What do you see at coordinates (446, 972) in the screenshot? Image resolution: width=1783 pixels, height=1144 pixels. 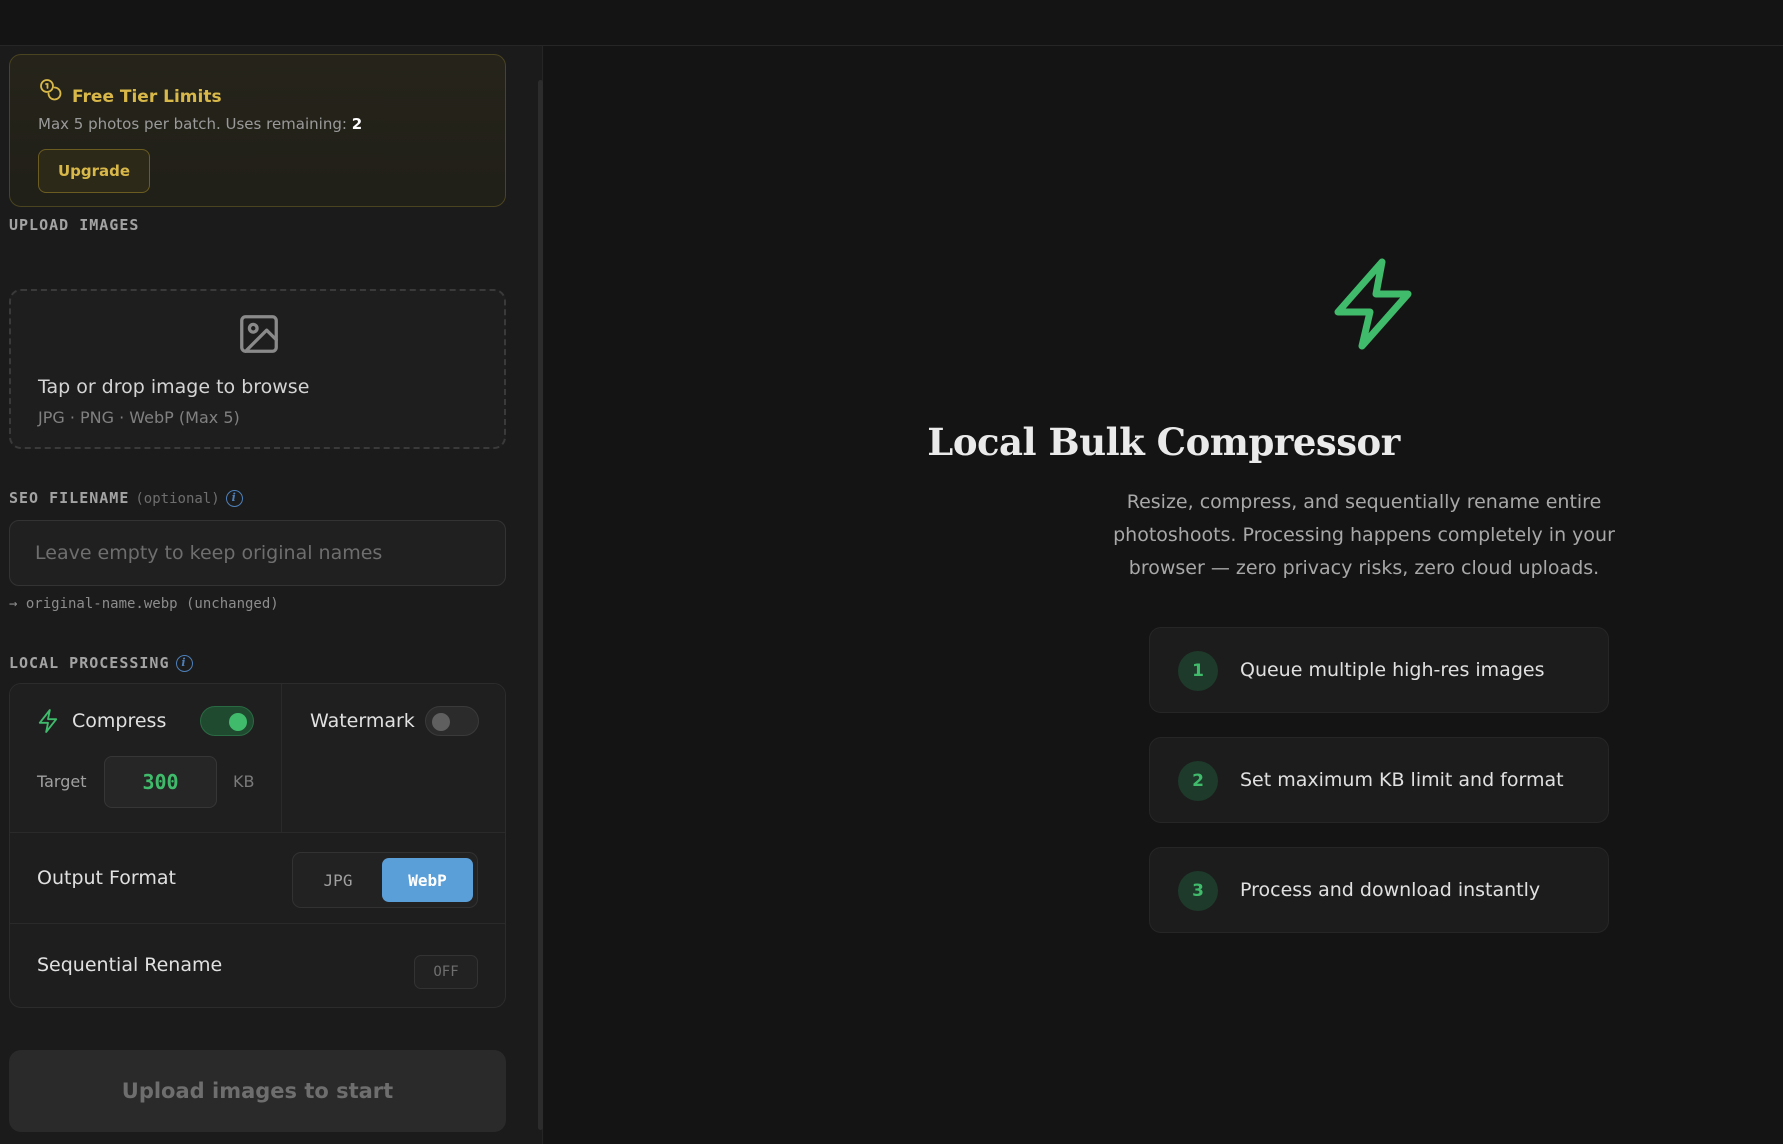 I see `sequential-rename-toggle: OFF` at bounding box center [446, 972].